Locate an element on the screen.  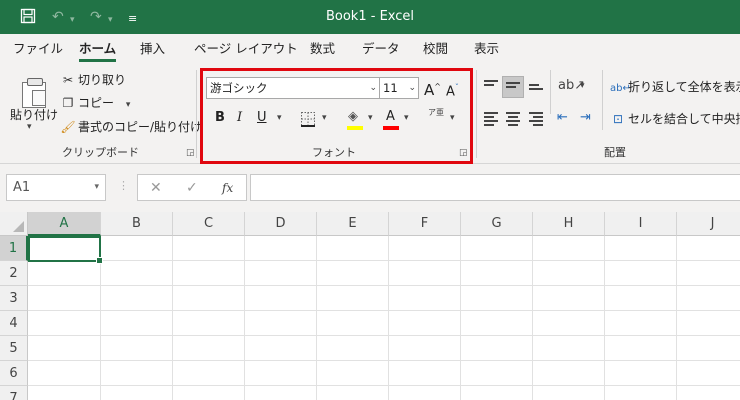
column-header-d: D is located at coordinates (281, 224).